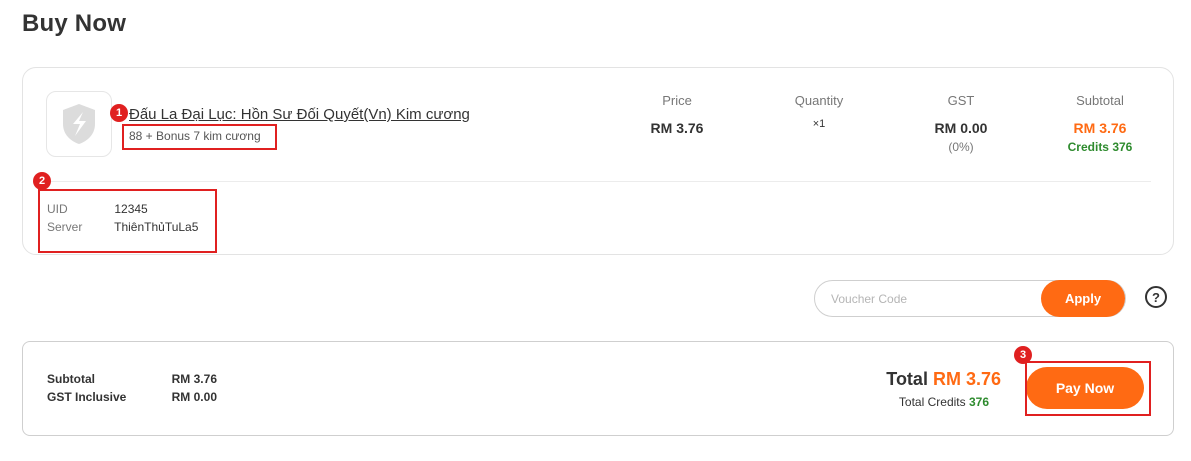  I want to click on total-amount: RM 3.76, so click(966, 379).